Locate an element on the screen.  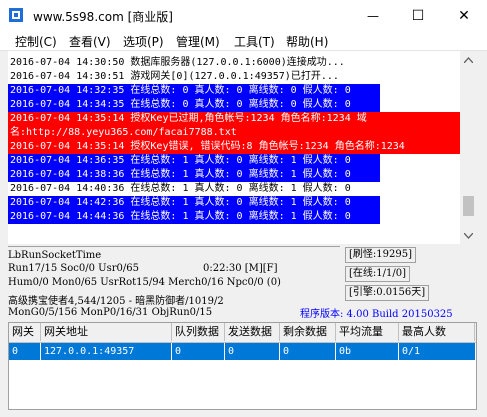
close-icon: ✕ is located at coordinates (464, 15).